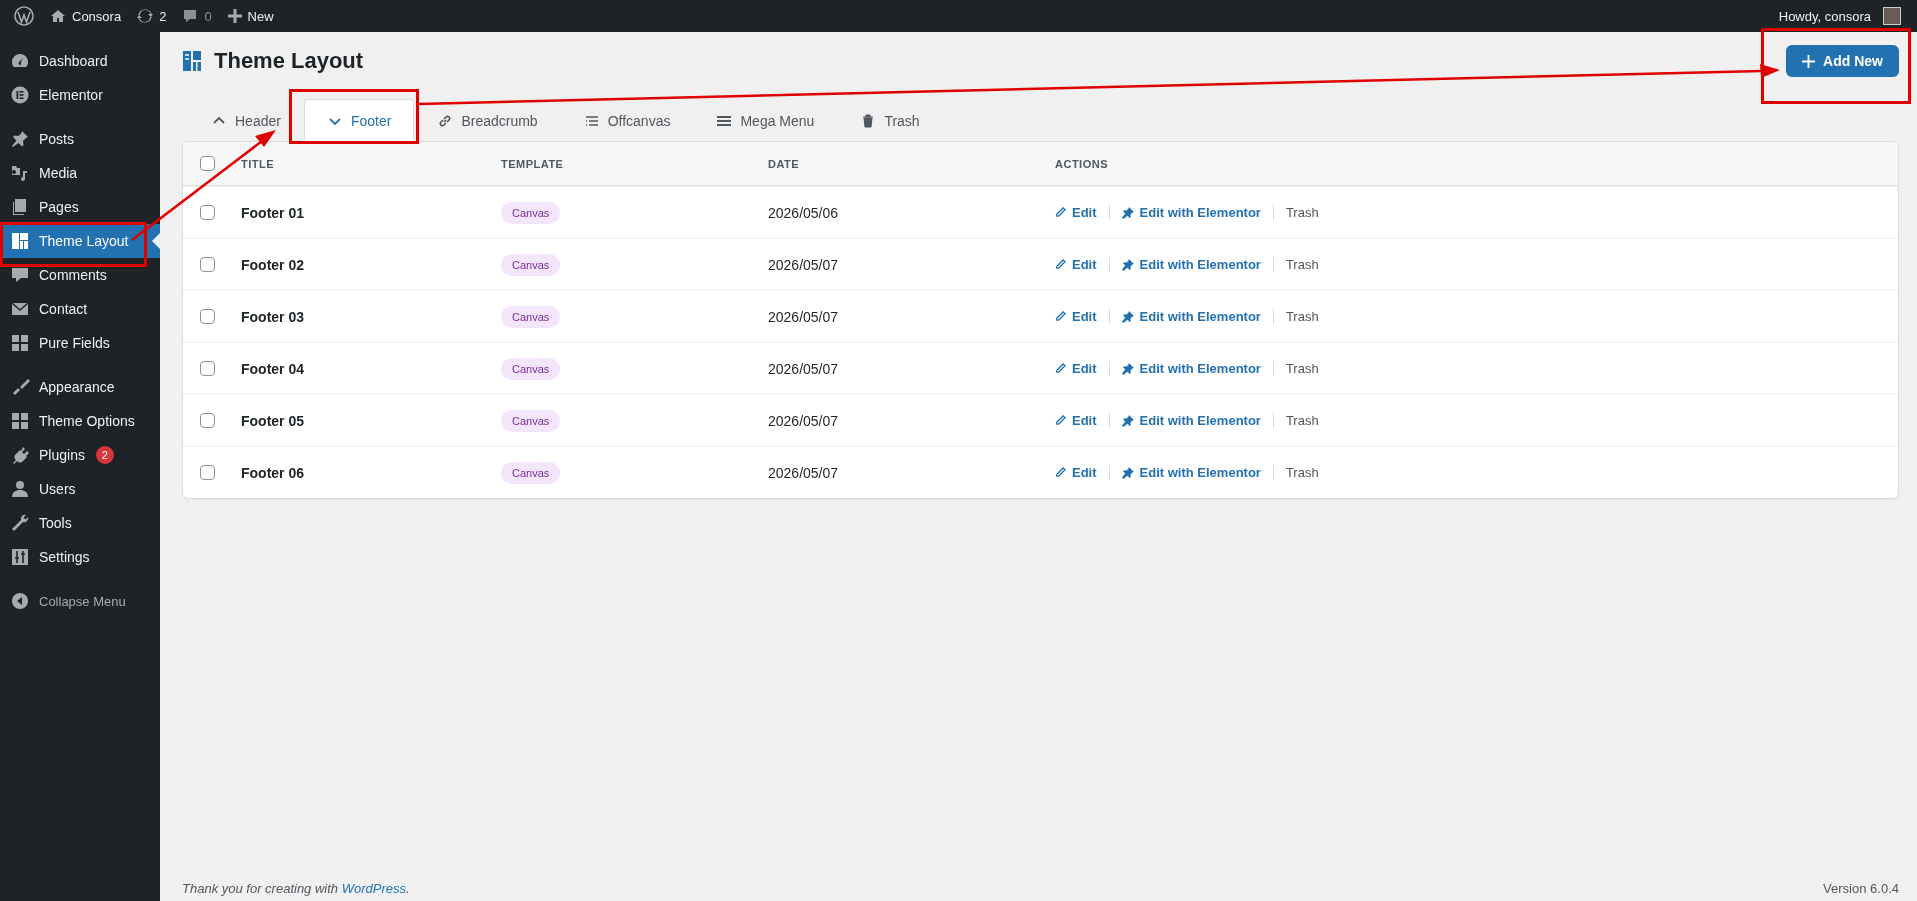  I want to click on collapse-menu-button: Collapse Menu, so click(80, 601).